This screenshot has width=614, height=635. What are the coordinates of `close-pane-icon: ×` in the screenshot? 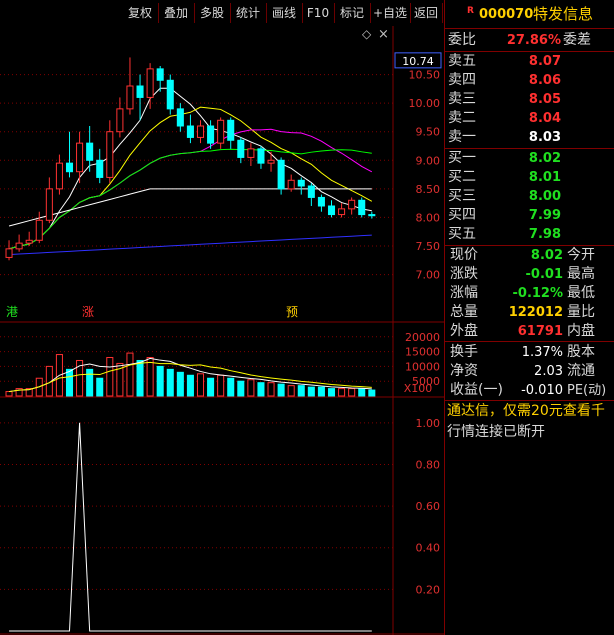 It's located at (383, 34).